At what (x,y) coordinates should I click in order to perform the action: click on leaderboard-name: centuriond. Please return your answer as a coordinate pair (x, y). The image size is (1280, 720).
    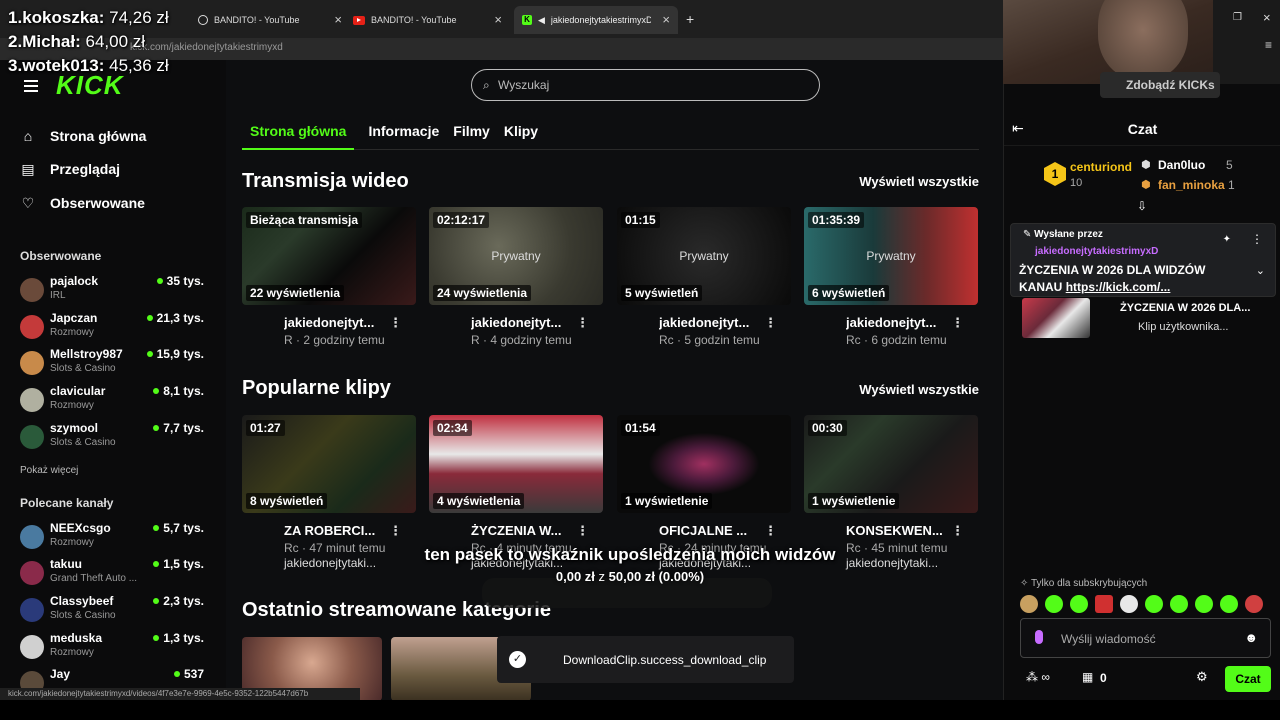
    Looking at the image, I should click on (1101, 167).